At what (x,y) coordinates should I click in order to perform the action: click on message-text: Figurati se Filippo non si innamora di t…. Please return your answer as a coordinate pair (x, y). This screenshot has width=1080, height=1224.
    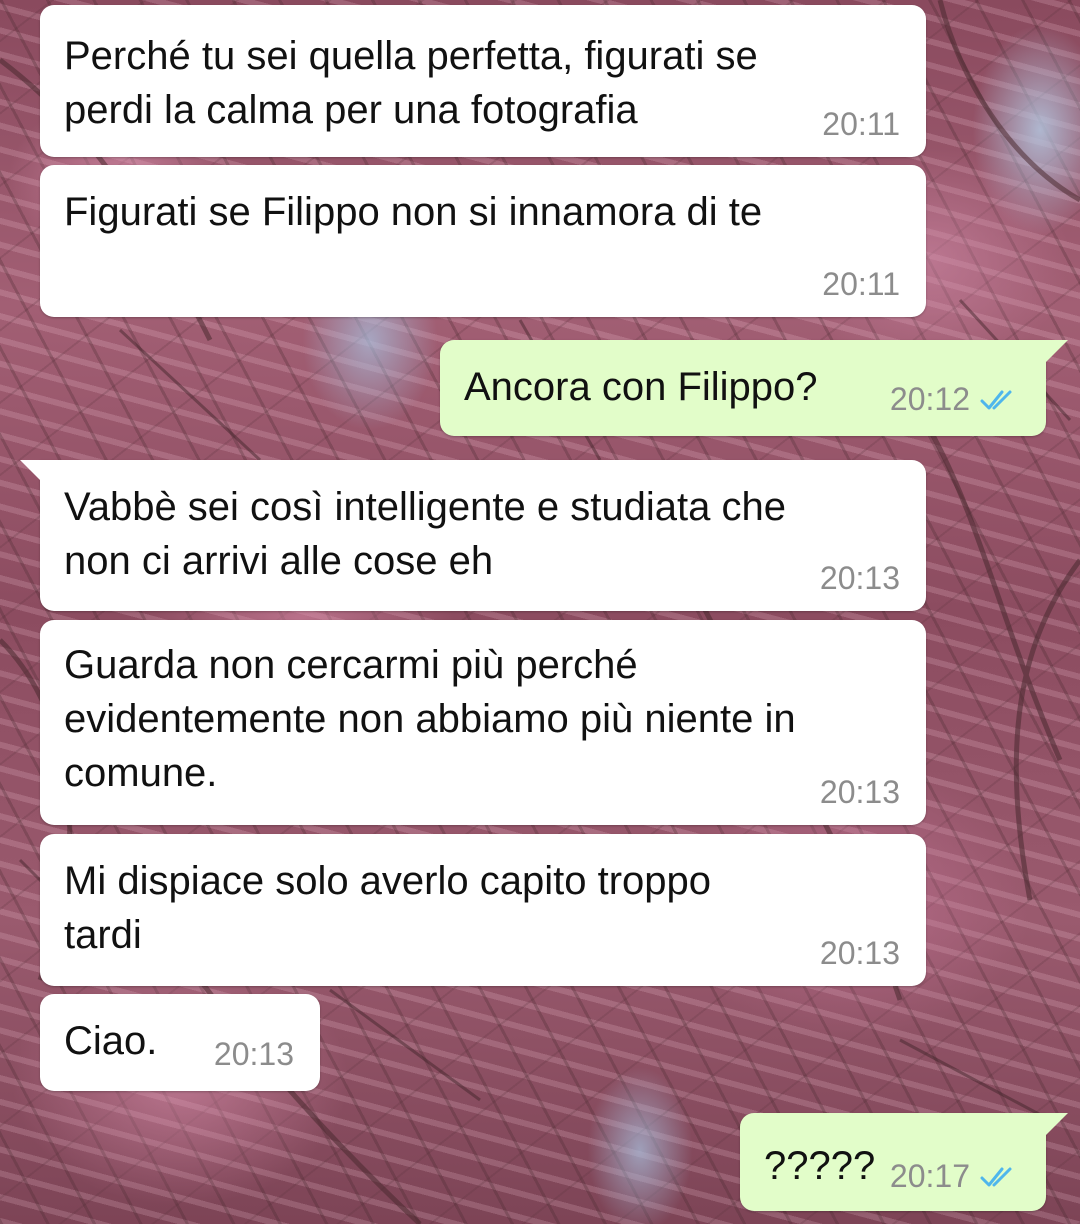
    Looking at the image, I should click on (413, 212).